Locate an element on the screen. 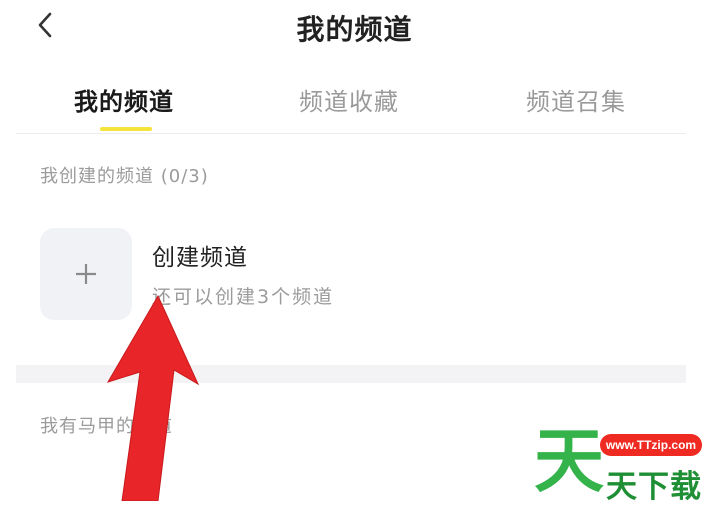 The height and width of the screenshot is (506, 709). watermark-text: 天下载 is located at coordinates (654, 487).